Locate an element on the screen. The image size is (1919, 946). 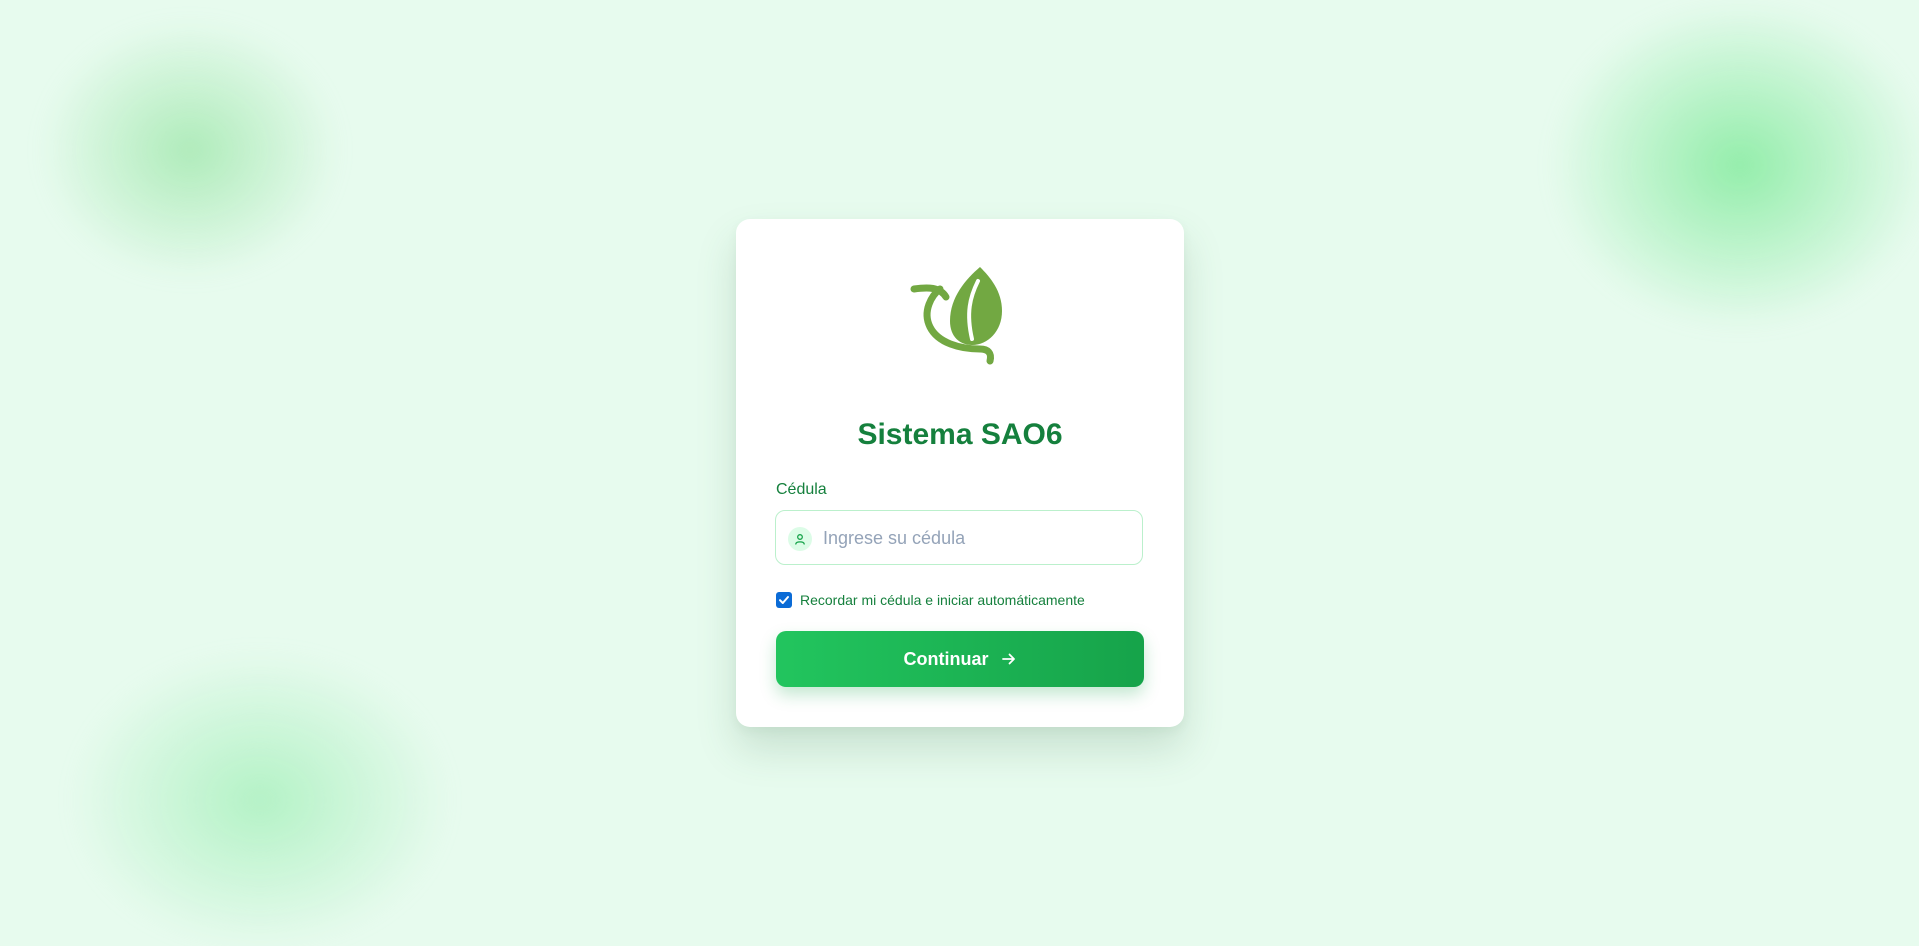
arrow-right-icon is located at coordinates (1009, 659).